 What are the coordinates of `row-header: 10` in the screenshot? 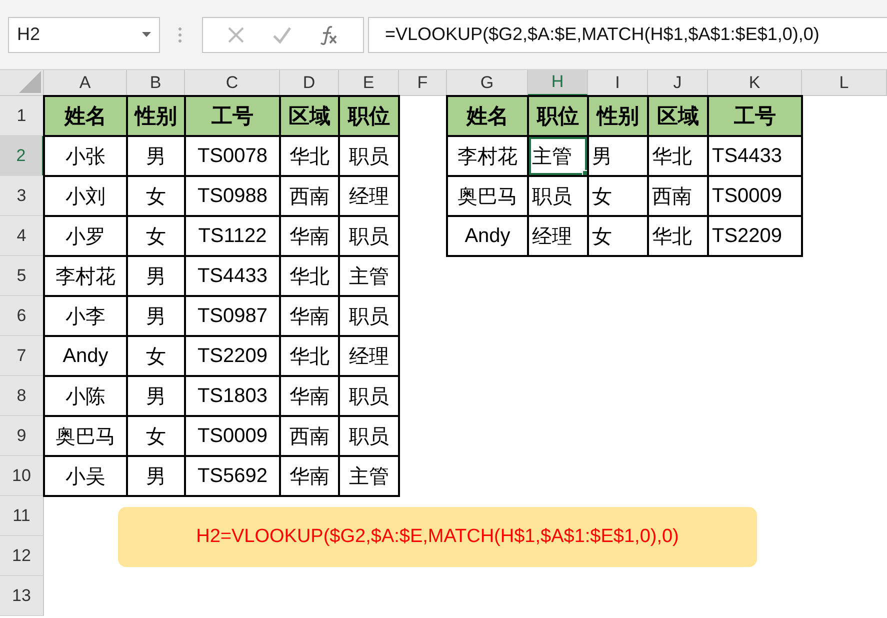 It's located at (22, 476).